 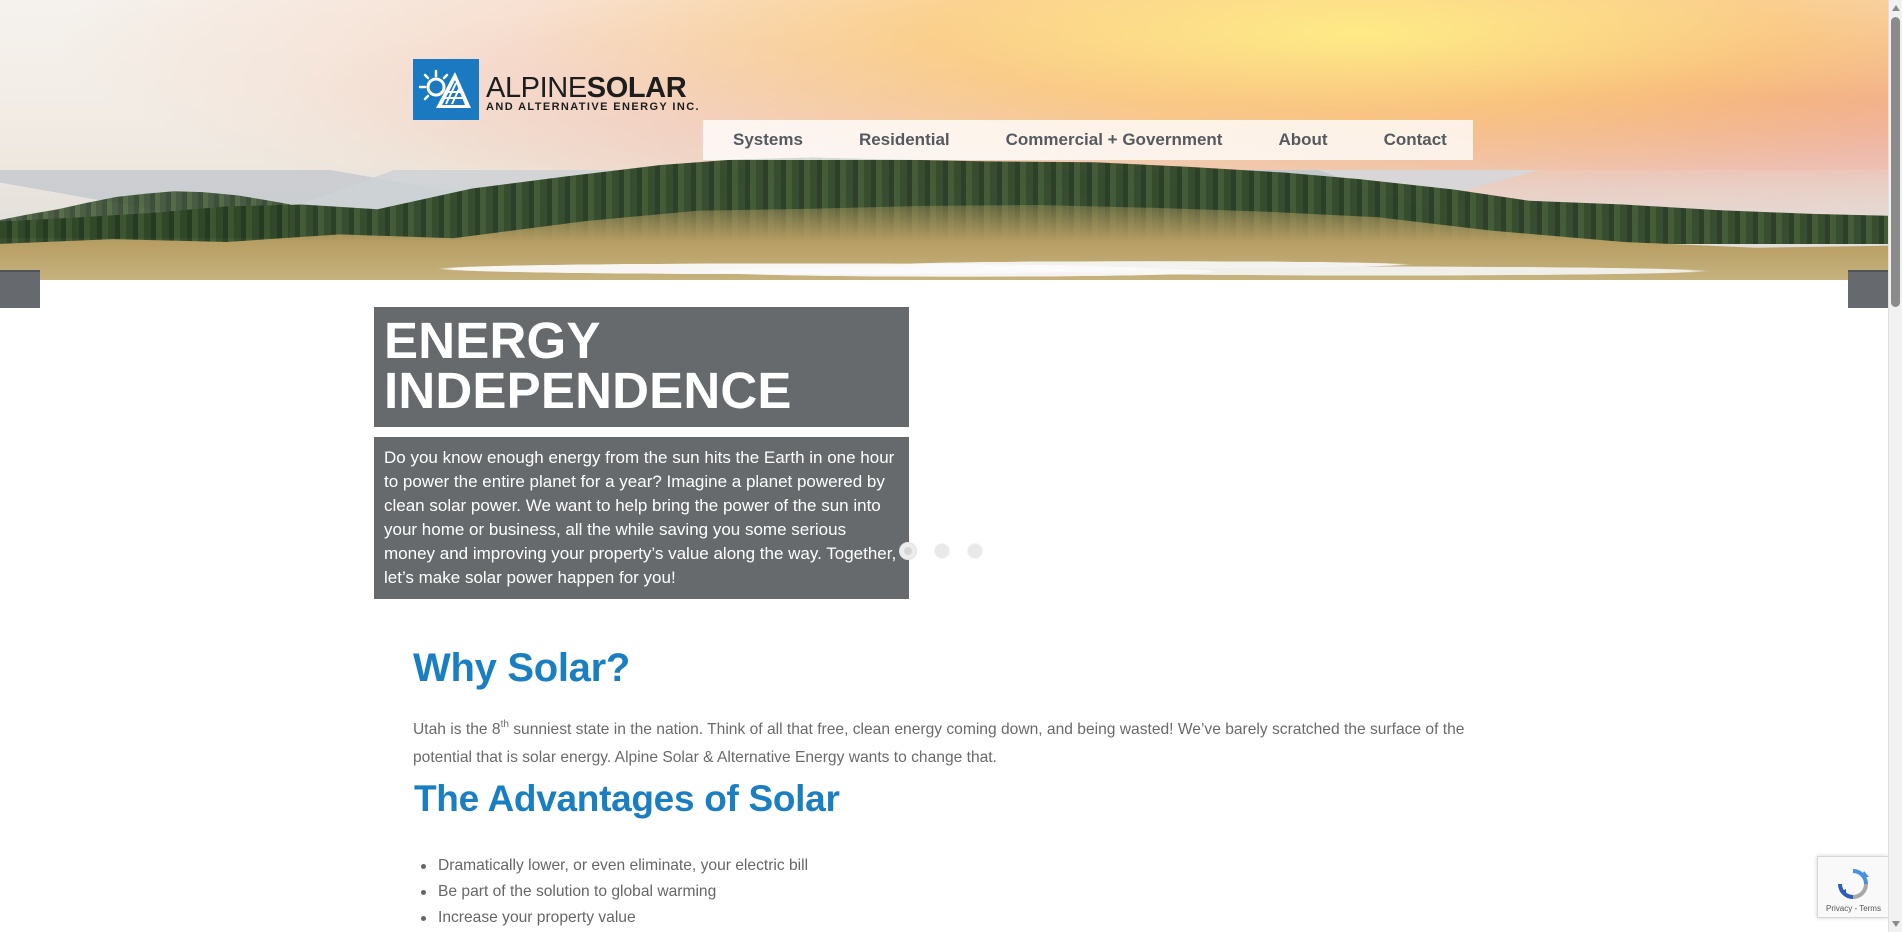 I want to click on left-side-tab, so click(x=20, y=289).